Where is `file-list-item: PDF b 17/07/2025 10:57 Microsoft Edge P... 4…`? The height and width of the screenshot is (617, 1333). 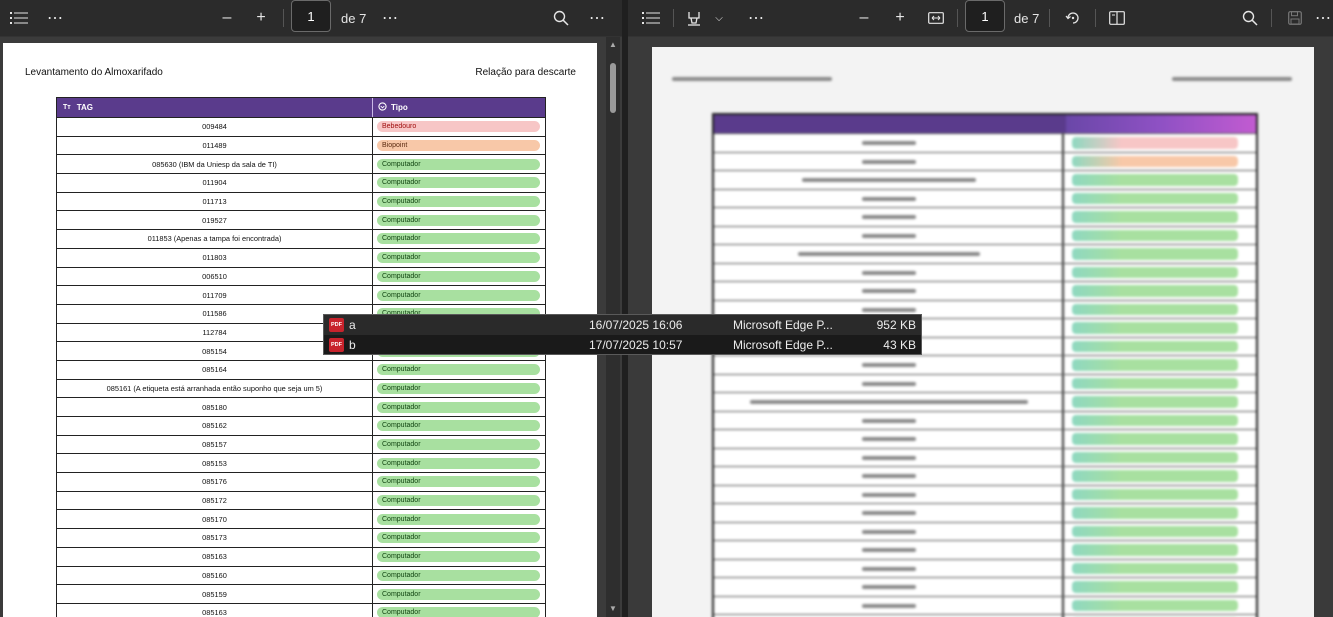
file-list-item: PDF b 17/07/2025 10:57 Microsoft Edge P... 4… is located at coordinates (622, 345).